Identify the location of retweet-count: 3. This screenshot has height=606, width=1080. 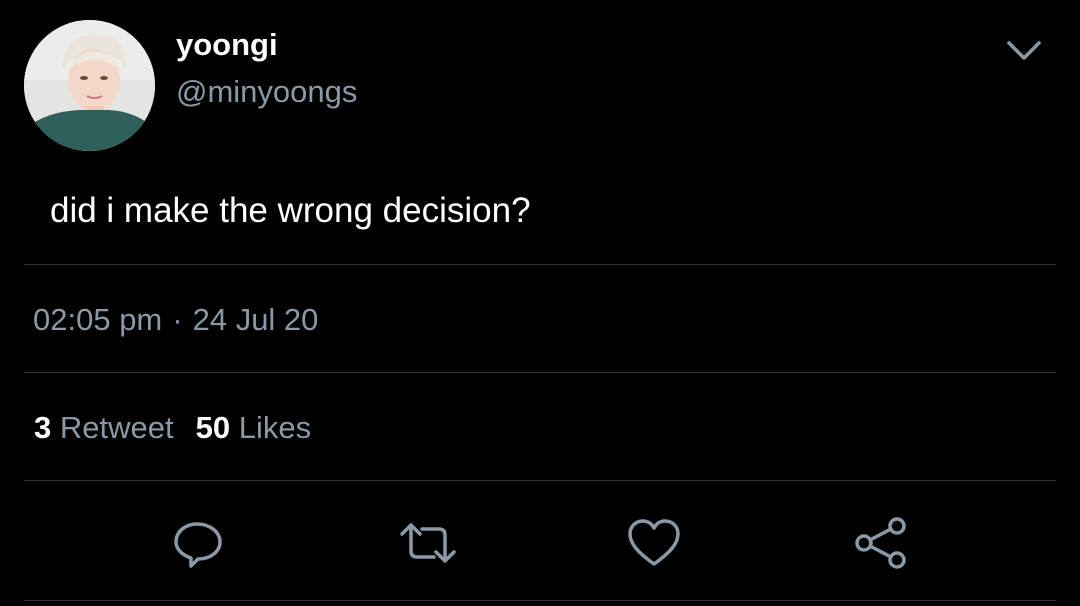
(43, 427).